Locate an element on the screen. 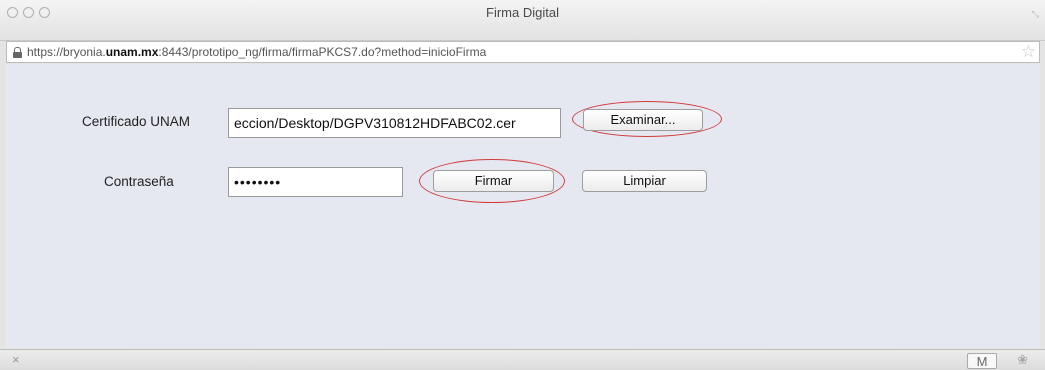 The height and width of the screenshot is (370, 1045). password-label: Contraseña is located at coordinates (139, 181).